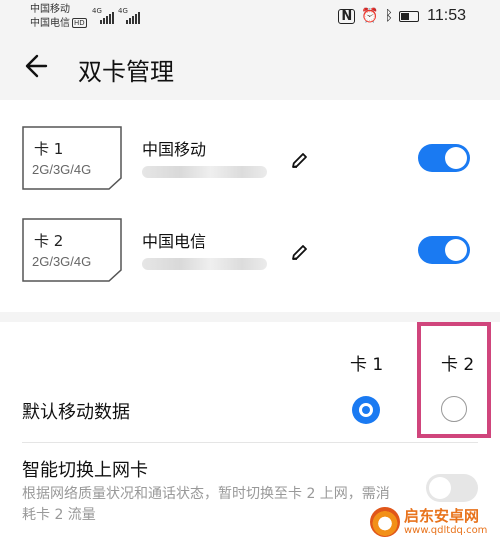  Describe the element at coordinates (126, 72) in the screenshot. I see `page-title: 双卡管理` at that location.